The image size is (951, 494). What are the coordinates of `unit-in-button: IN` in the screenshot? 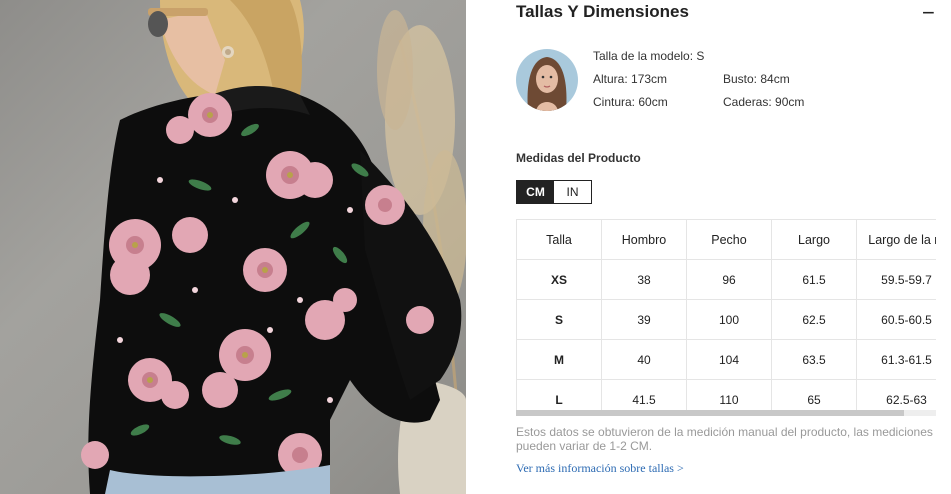 It's located at (572, 192).